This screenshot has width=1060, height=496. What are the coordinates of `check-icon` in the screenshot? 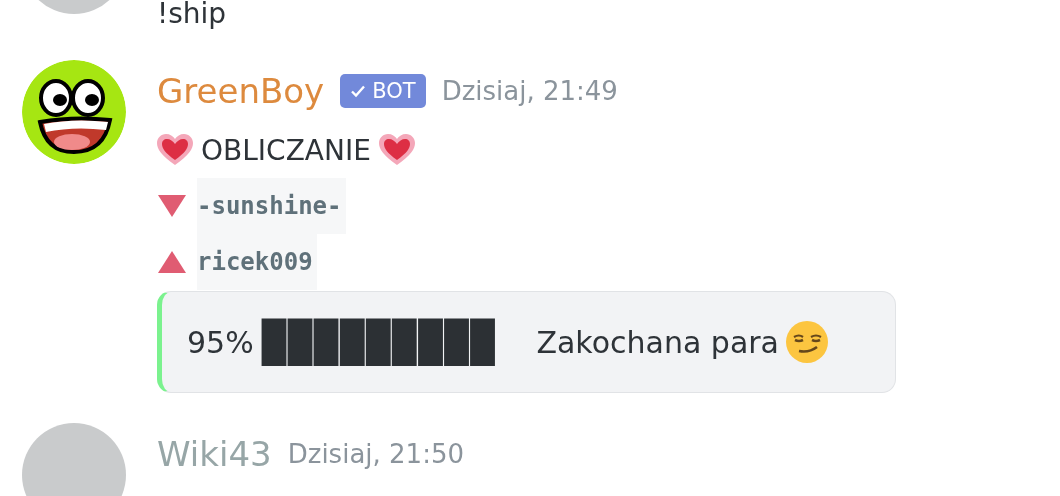 It's located at (358, 91).